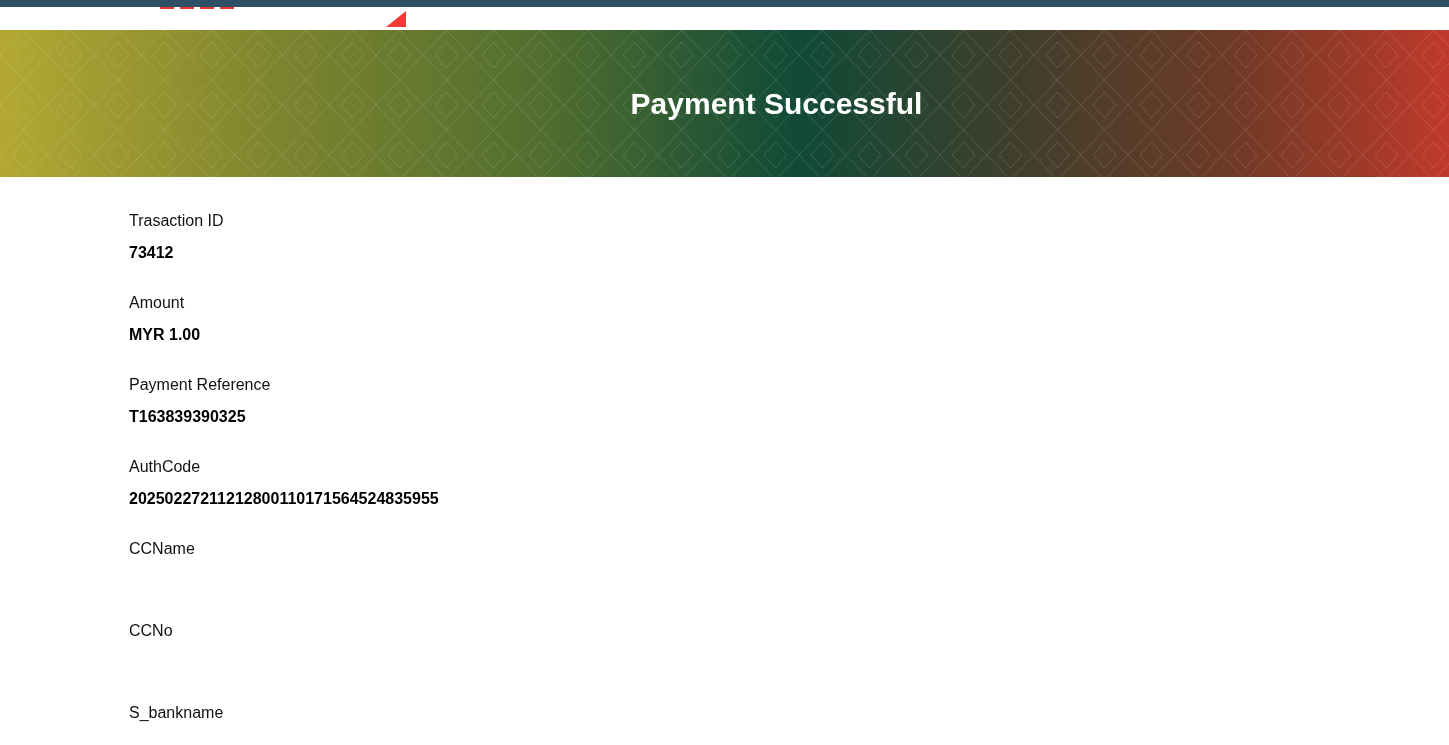  Describe the element at coordinates (200, 385) in the screenshot. I see `field-label: Payment Reference` at that location.